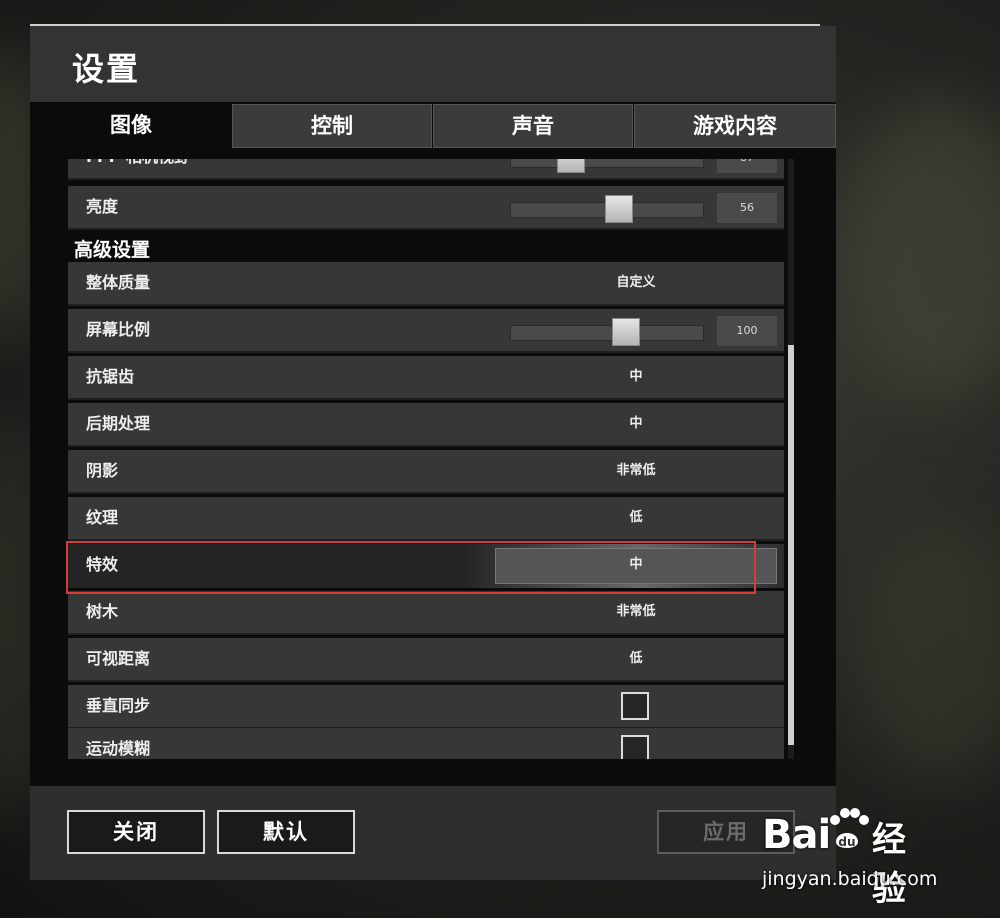  I want to click on setting-label: 垂直同步, so click(118, 705).